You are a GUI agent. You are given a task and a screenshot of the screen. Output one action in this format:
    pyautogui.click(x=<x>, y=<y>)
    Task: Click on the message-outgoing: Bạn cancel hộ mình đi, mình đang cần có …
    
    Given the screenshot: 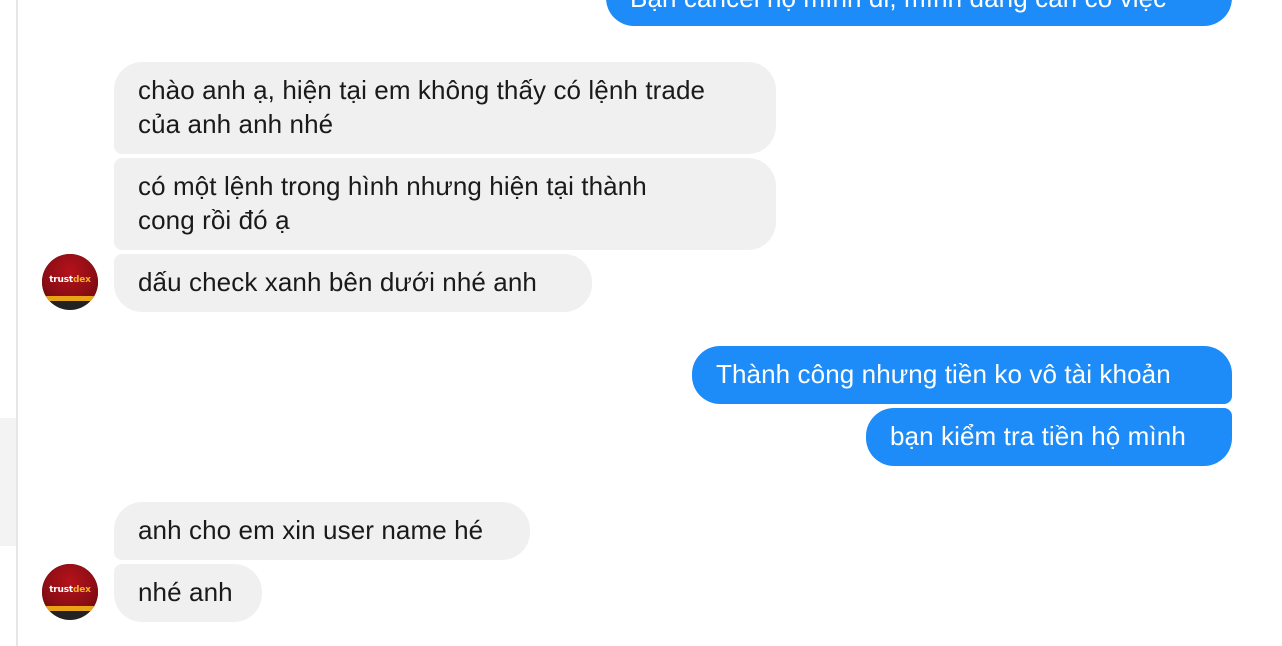 What is the action you would take?
    pyautogui.click(x=919, y=13)
    